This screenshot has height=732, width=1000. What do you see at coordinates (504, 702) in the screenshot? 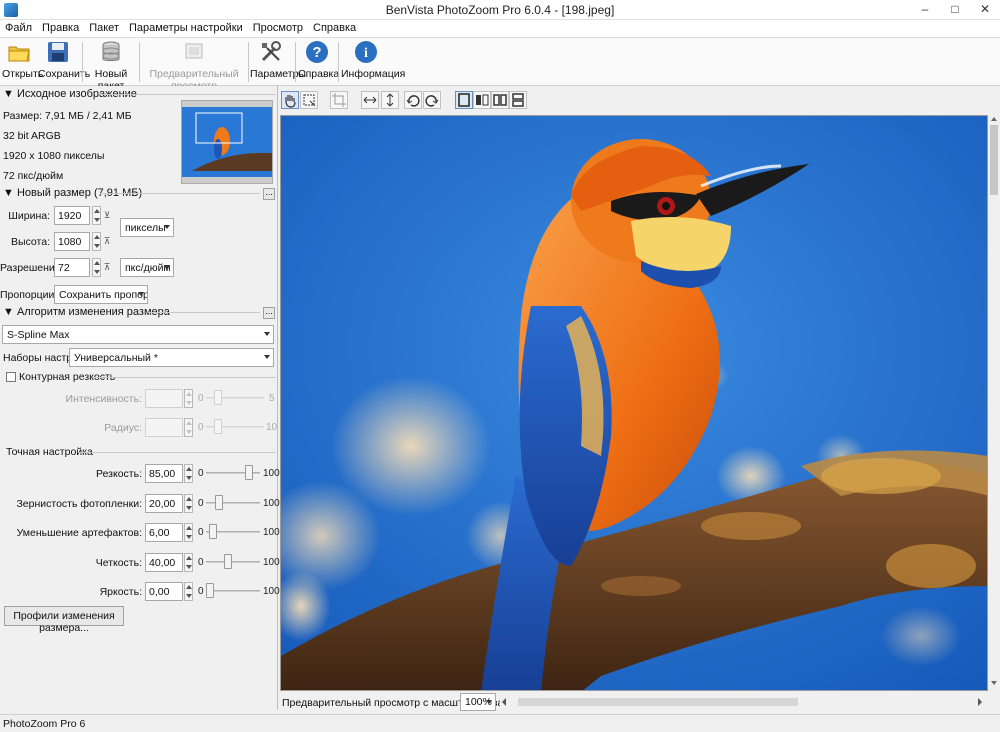
I see `scroll-left-icon` at bounding box center [504, 702].